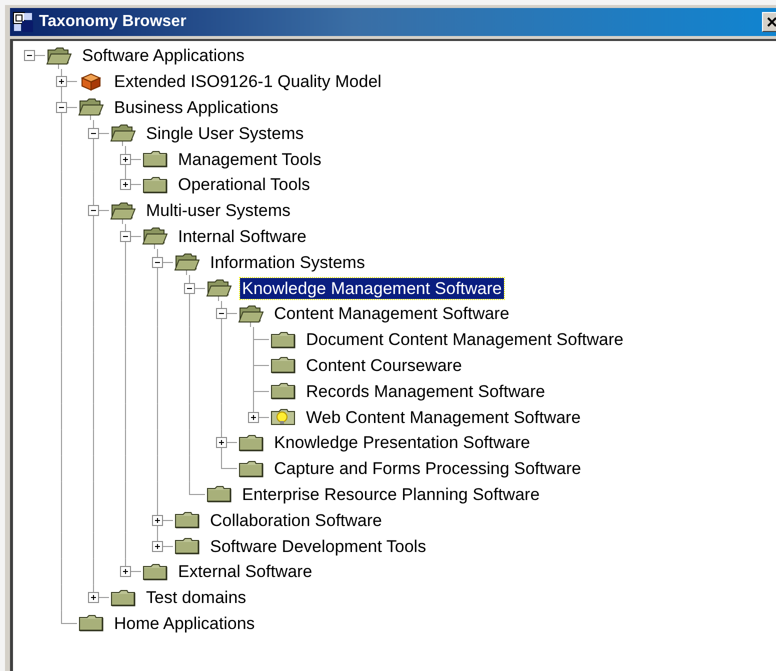 The image size is (776, 671). Describe the element at coordinates (318, 546) in the screenshot. I see `tree-item: Software Development Tools` at that location.